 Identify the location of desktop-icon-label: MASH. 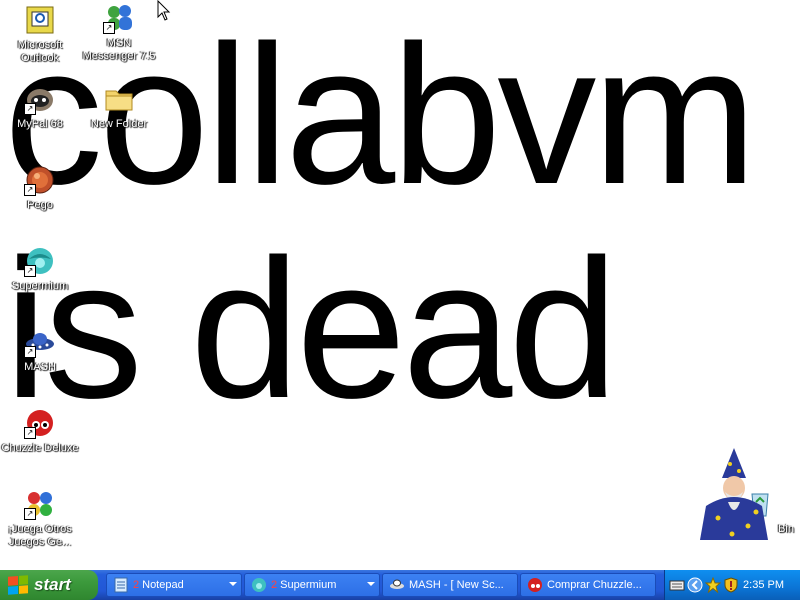
(40, 367).